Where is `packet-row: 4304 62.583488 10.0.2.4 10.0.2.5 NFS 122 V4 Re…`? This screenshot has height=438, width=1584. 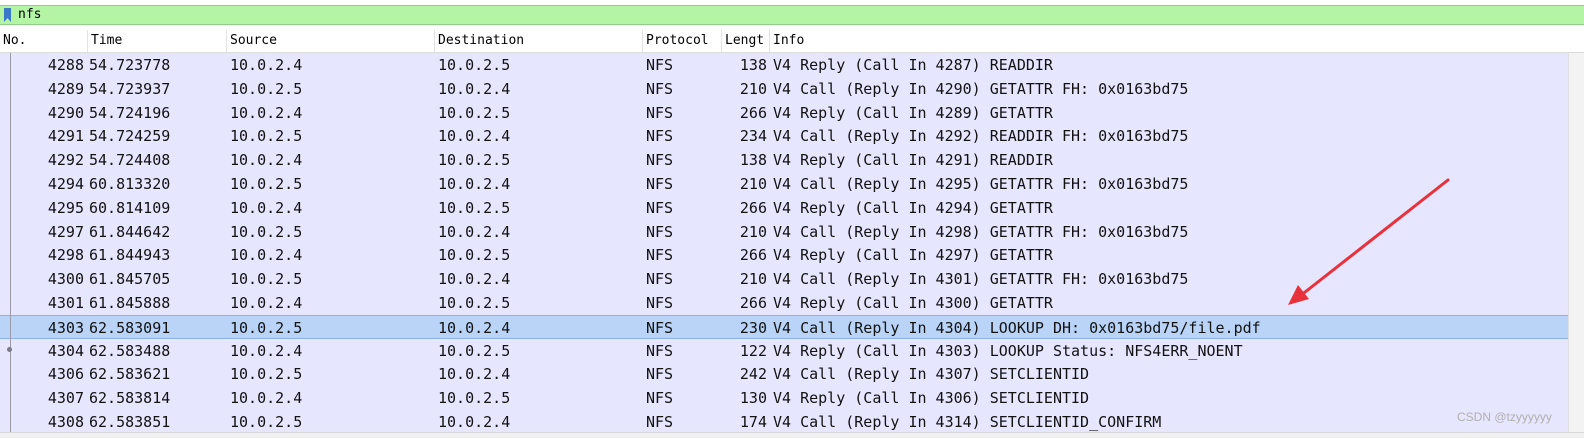 packet-row: 4304 62.583488 10.0.2.4 10.0.2.5 NFS 122 V4 Re… is located at coordinates (784, 351).